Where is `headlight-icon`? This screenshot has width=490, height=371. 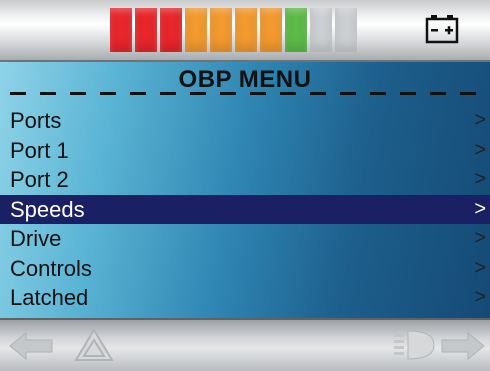
headlight-icon is located at coordinates (414, 347).